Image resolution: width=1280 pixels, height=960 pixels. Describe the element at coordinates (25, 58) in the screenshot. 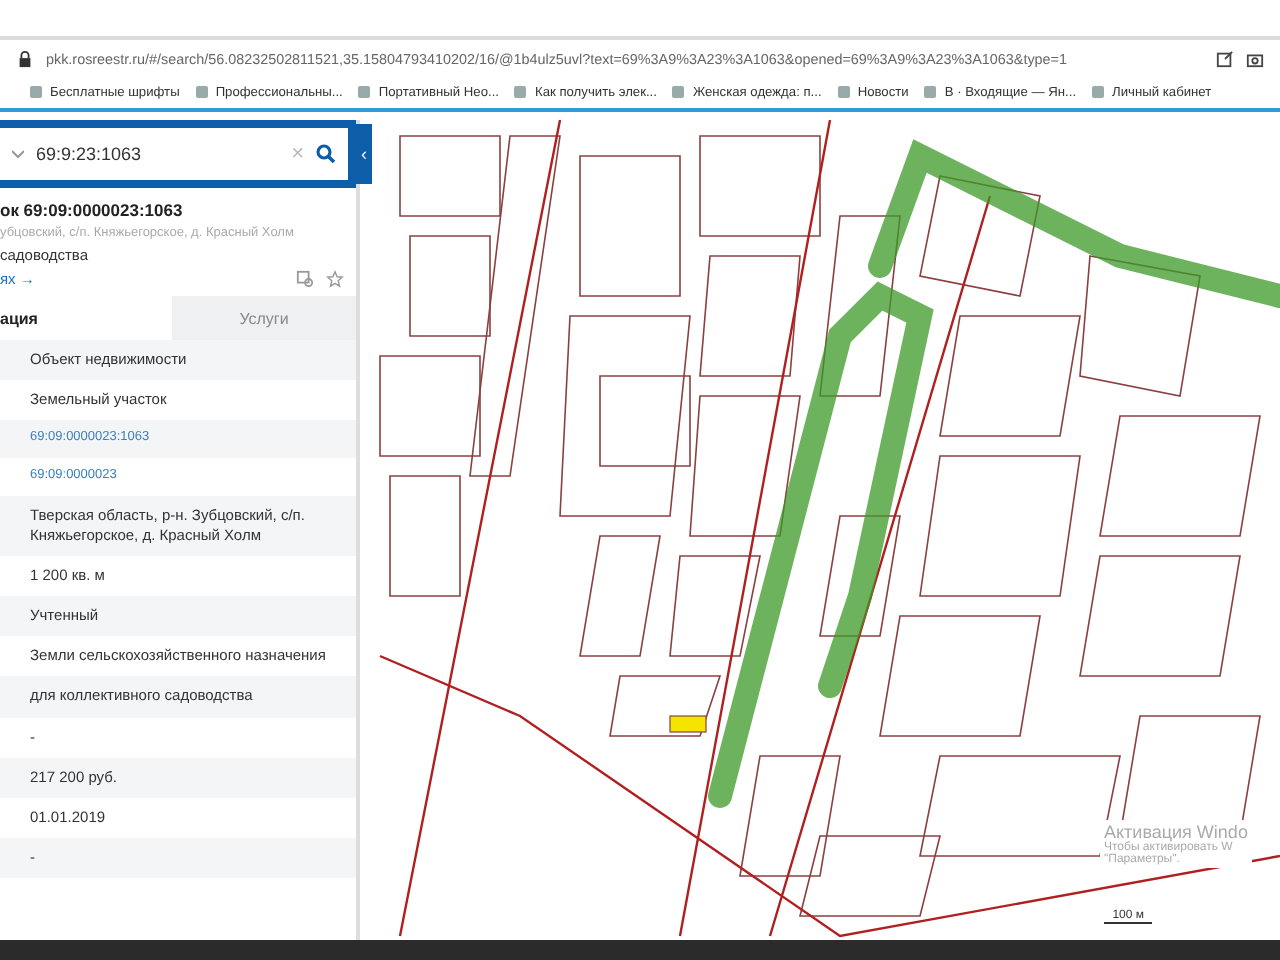

I see `lock-icon` at that location.